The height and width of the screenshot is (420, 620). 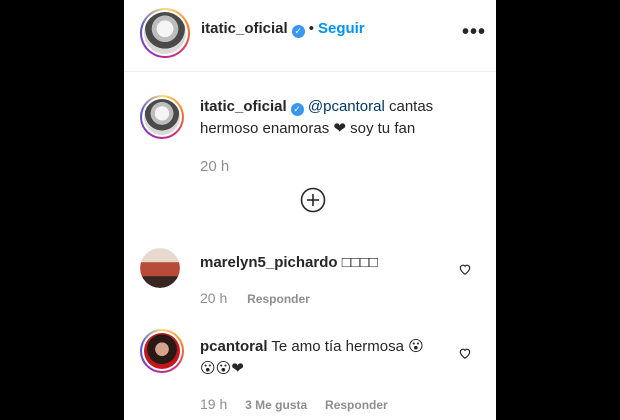 I want to click on comment-text-2: 😮😮❤, so click(x=222, y=368).